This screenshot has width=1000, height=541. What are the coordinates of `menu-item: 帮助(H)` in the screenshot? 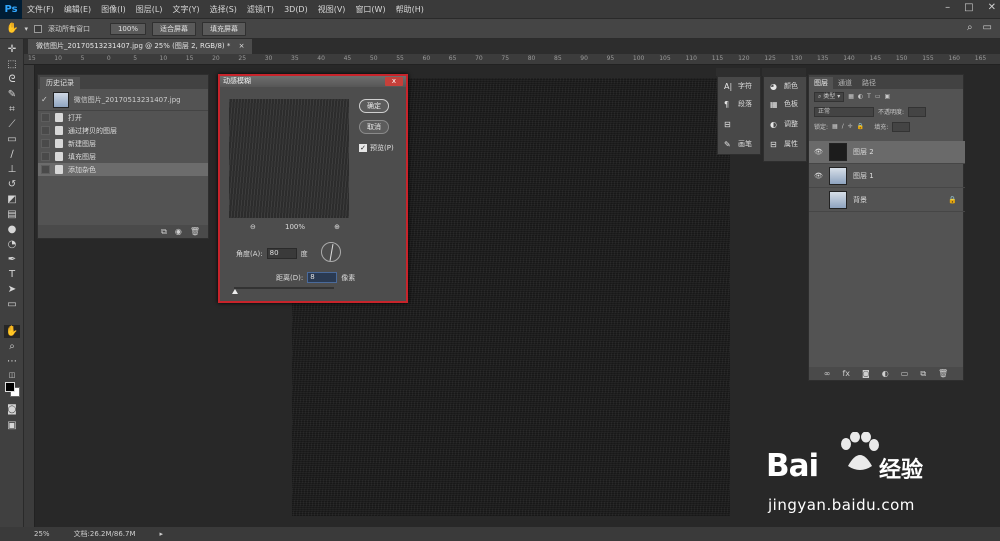 It's located at (410, 9).